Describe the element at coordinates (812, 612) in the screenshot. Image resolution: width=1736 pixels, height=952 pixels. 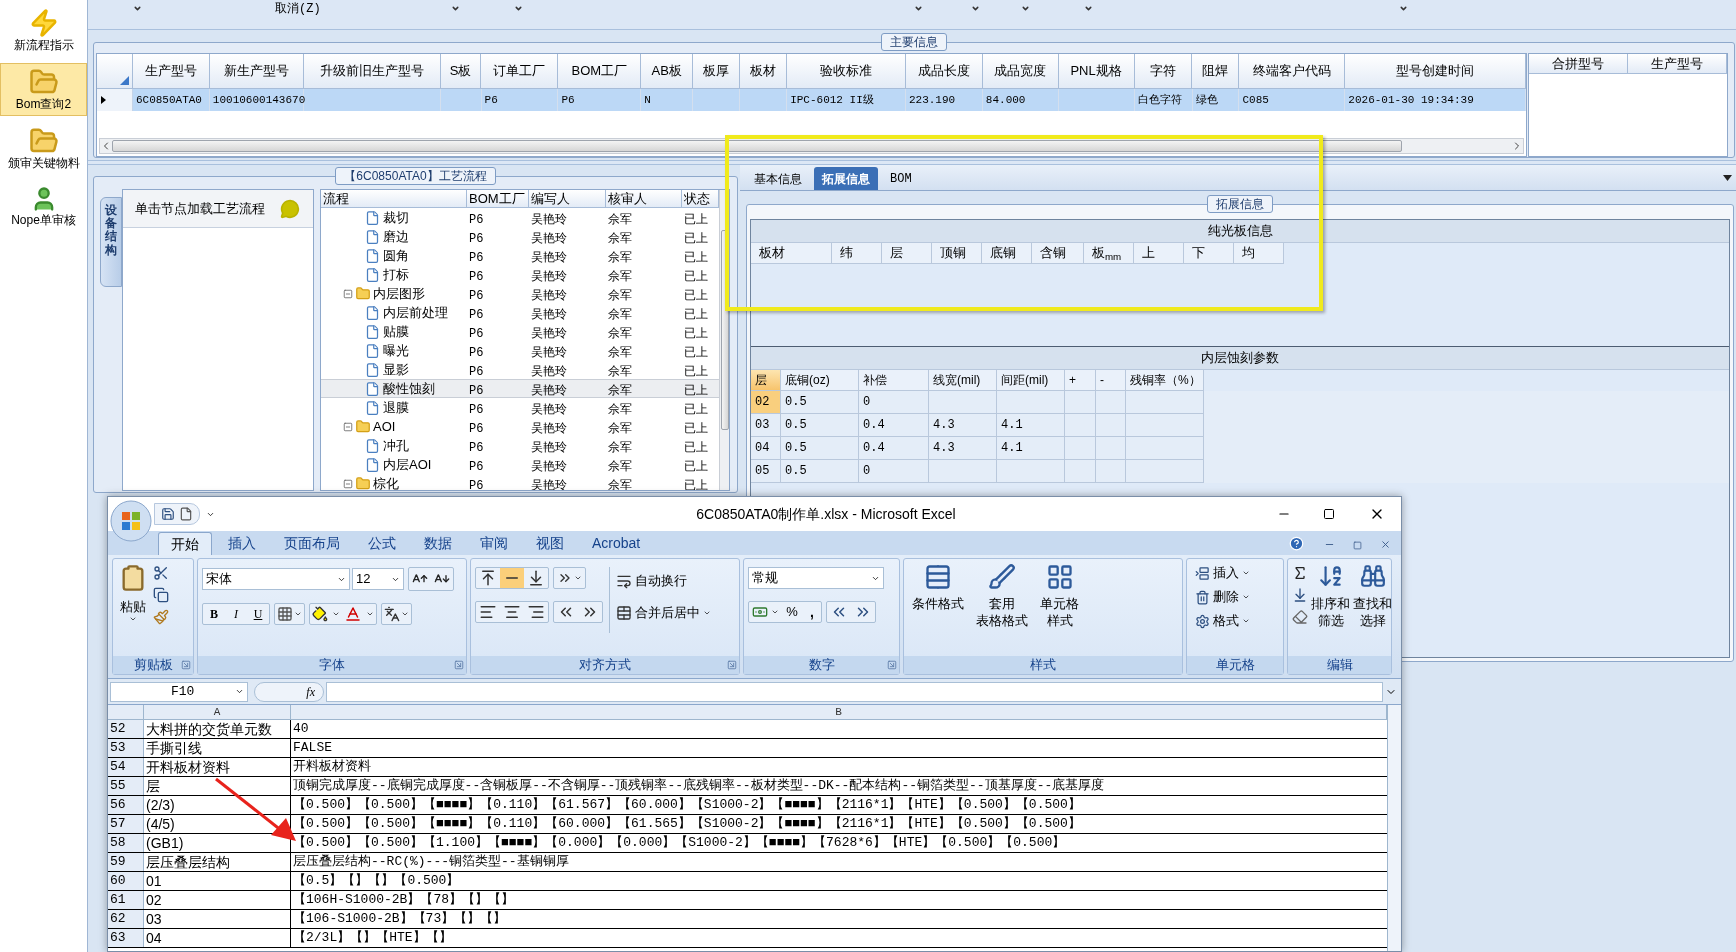
I see `comma-button: ,` at that location.